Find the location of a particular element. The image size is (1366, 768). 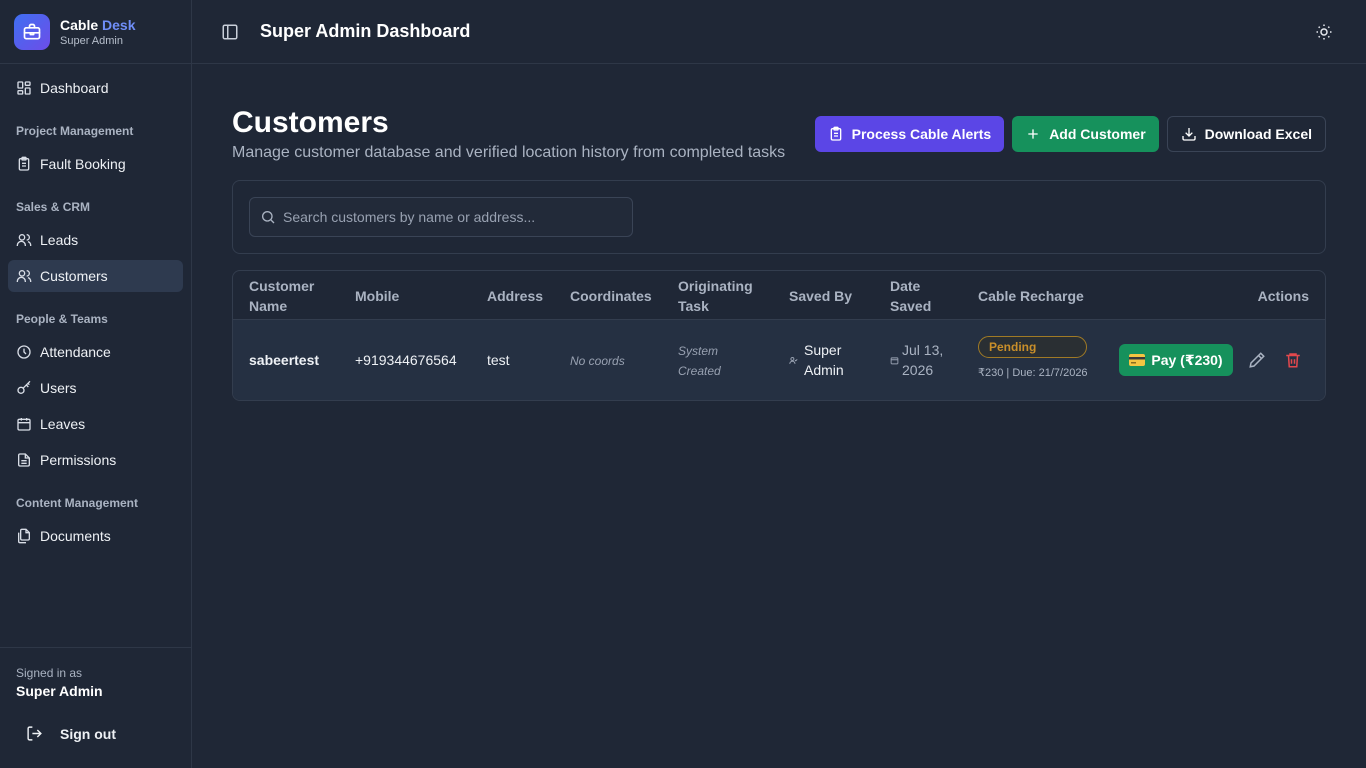

sidebar-item-label: Customers is located at coordinates (74, 276).